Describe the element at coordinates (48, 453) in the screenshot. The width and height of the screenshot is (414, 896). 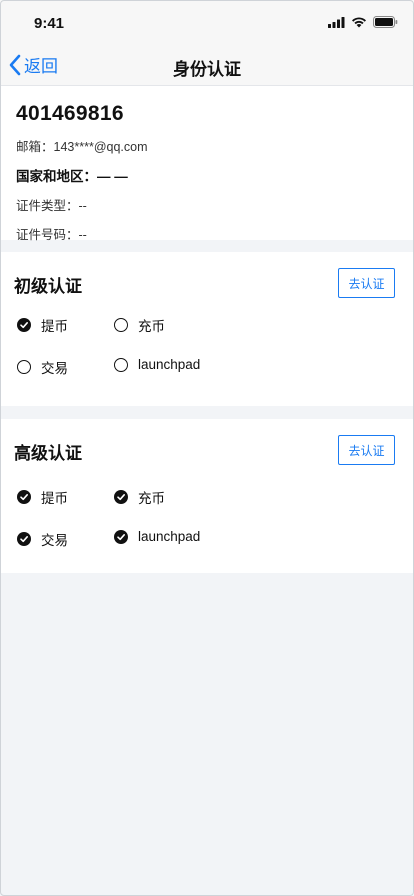
I see `advanced-auth-title: 高级认证` at that location.